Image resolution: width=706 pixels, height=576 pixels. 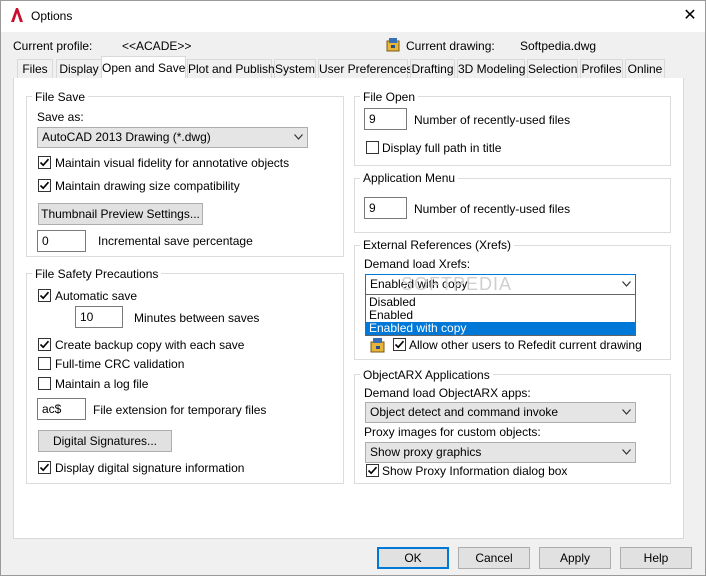 What do you see at coordinates (35, 68) in the screenshot?
I see `tab-files: Files` at bounding box center [35, 68].